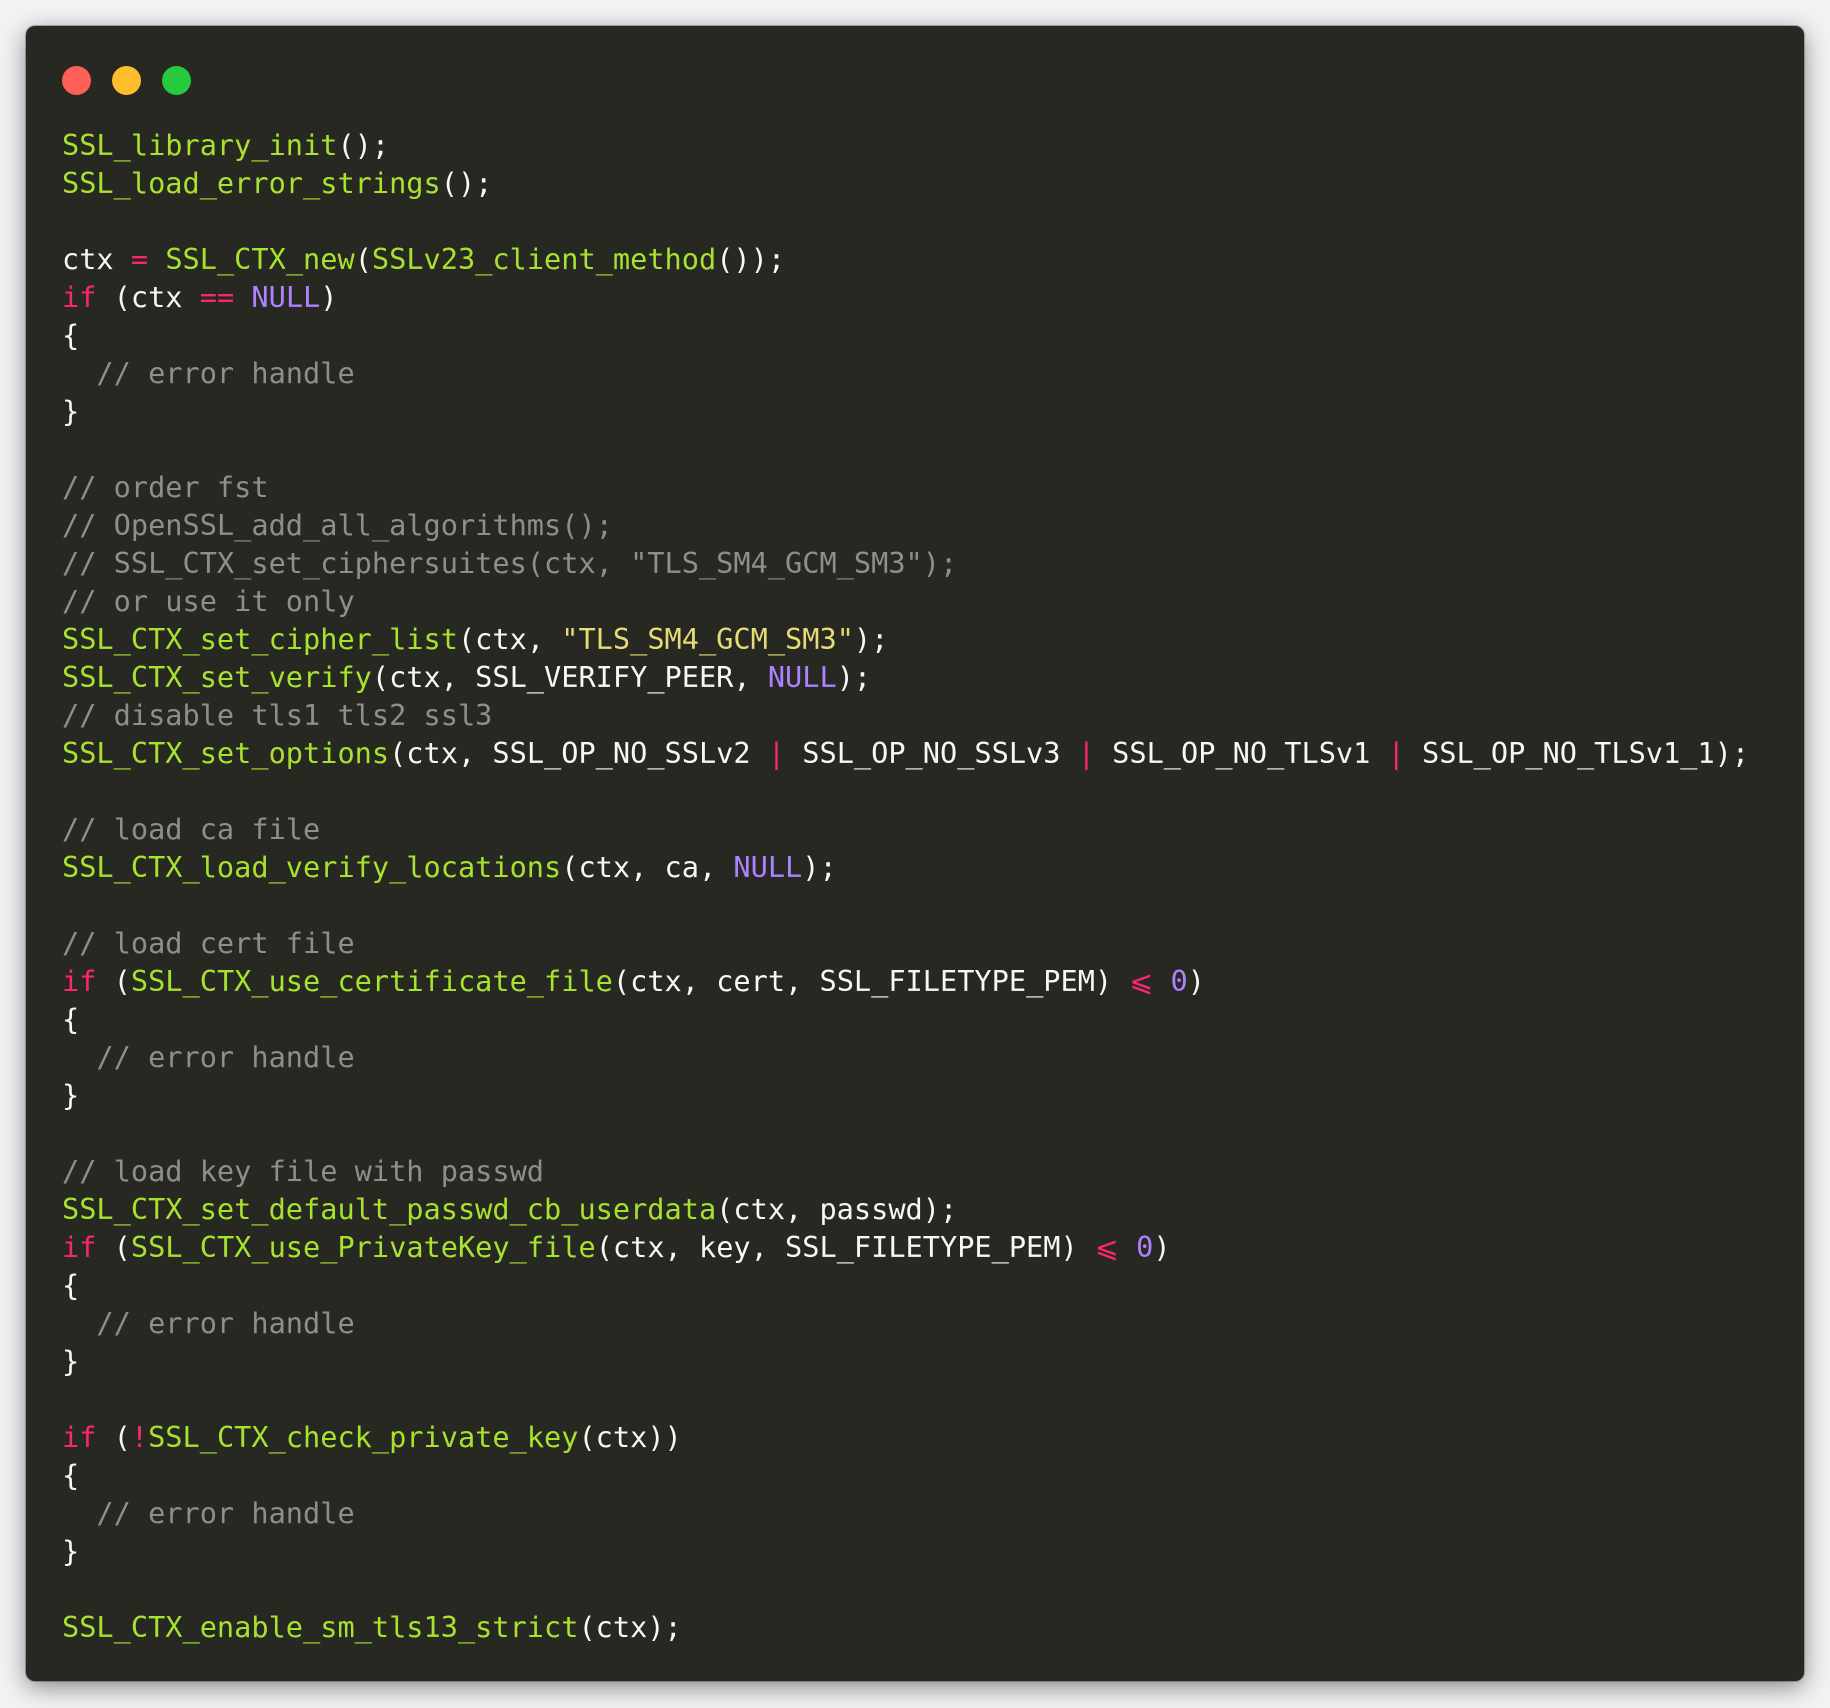 Image resolution: width=1830 pixels, height=1708 pixels. What do you see at coordinates (363, 1437) in the screenshot?
I see `function-token: SSL_CTX_check_private_key` at bounding box center [363, 1437].